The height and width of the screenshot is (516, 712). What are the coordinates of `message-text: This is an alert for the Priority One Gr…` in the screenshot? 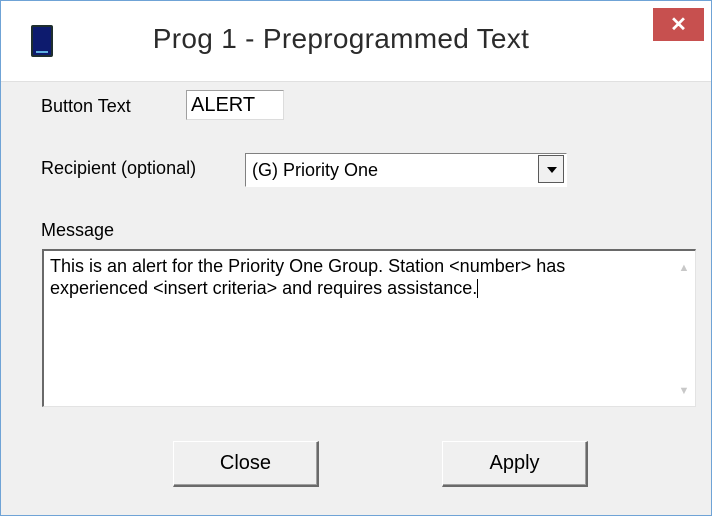 It's located at (356, 277).